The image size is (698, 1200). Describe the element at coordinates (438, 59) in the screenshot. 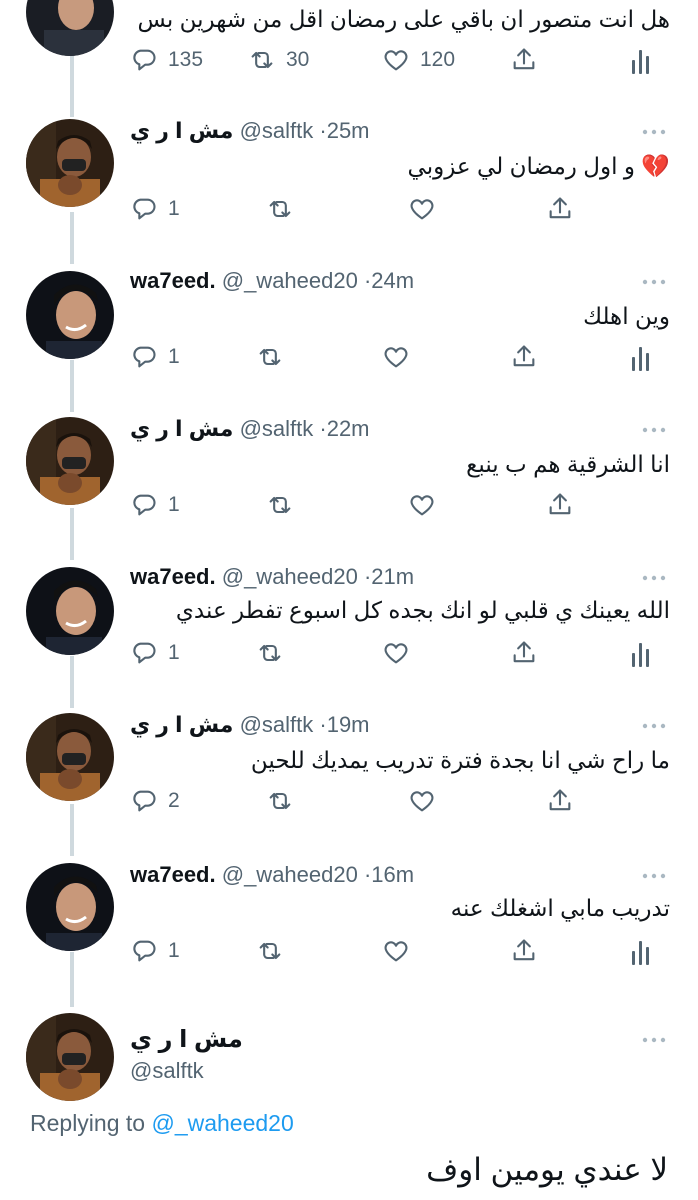

I see `like-count: 120` at that location.